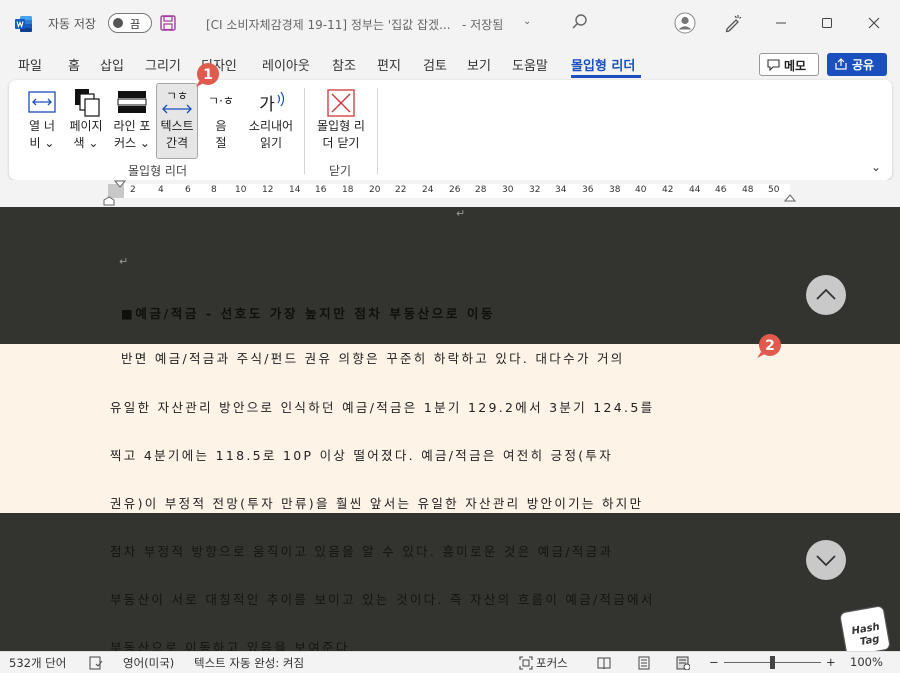 The width and height of the screenshot is (900, 673). I want to click on scroll-down-button, so click(826, 560).